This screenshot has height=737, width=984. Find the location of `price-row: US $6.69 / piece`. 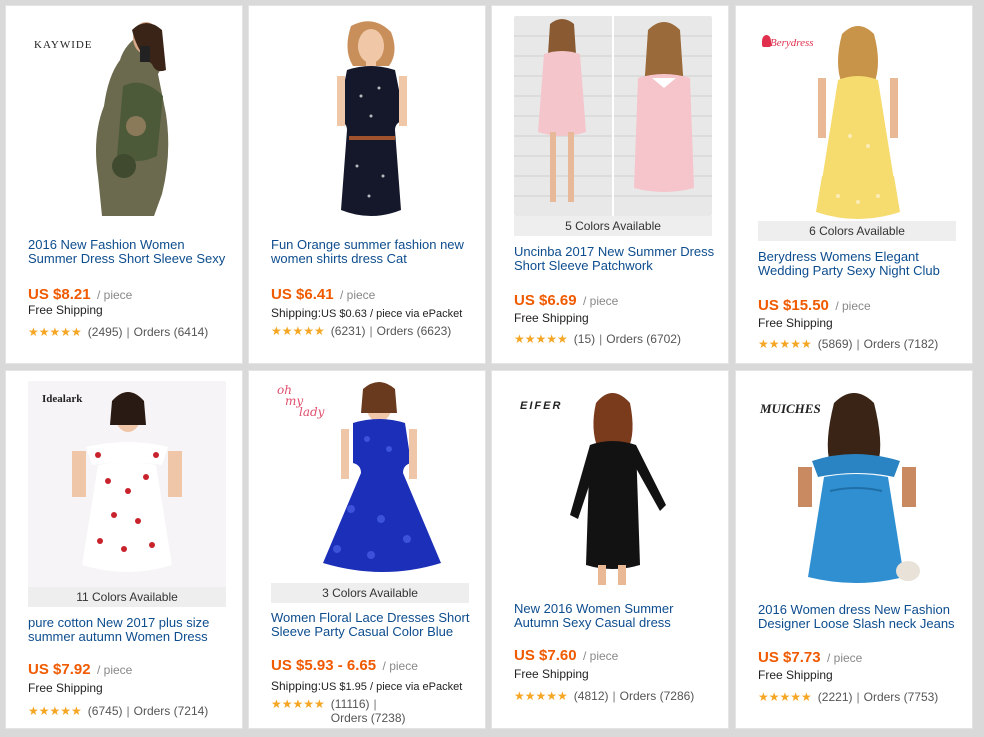

price-row: US $6.69 / piece is located at coordinates (616, 301).